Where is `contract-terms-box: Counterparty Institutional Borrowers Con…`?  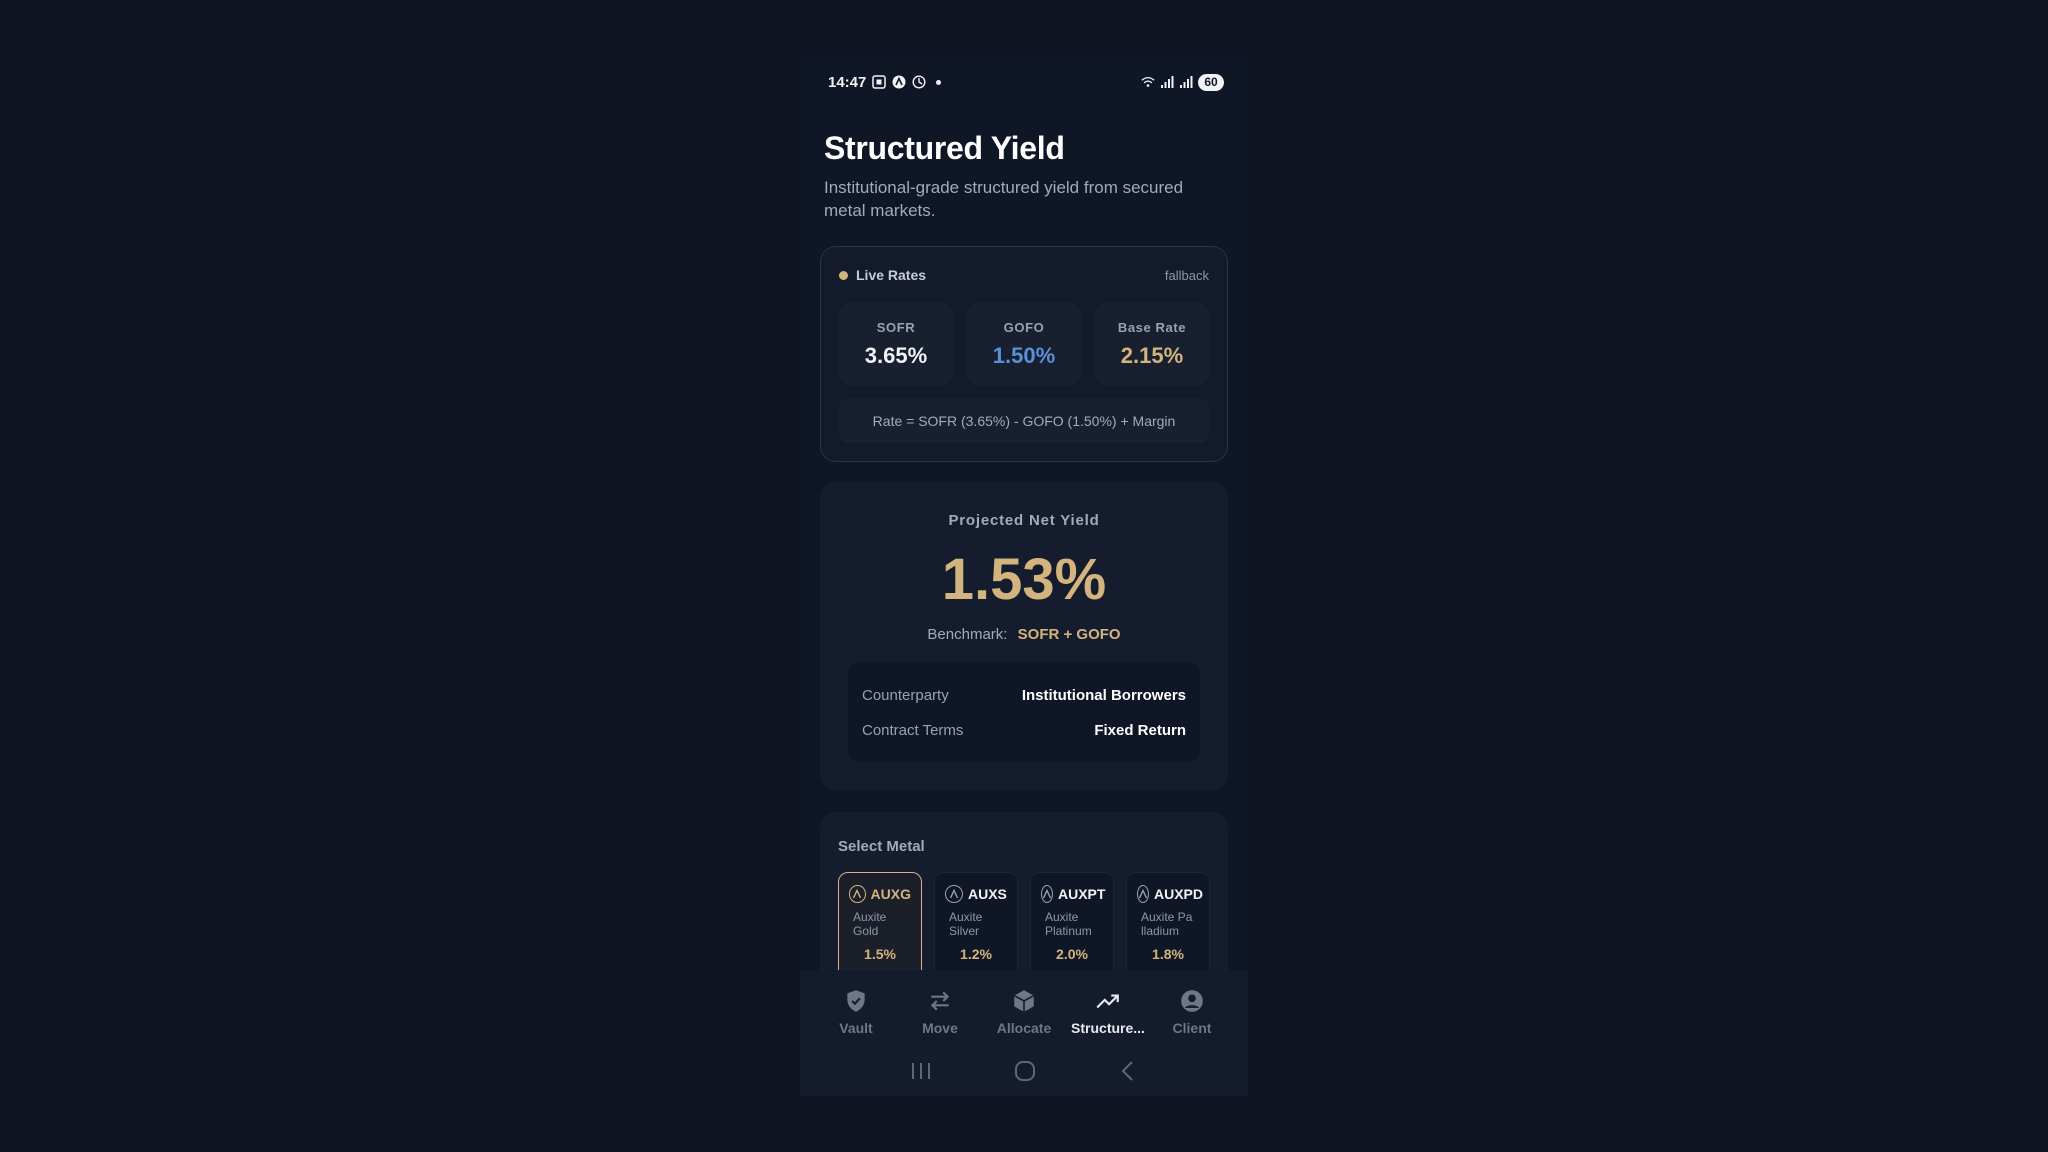
contract-terms-box: Counterparty Institutional Borrowers Con… is located at coordinates (1024, 712).